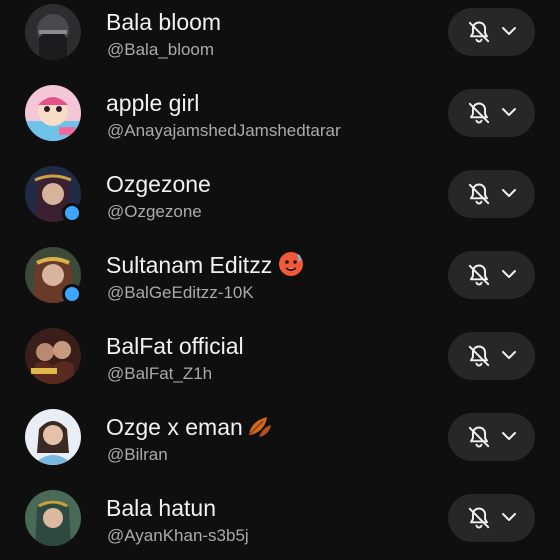 The height and width of the screenshot is (560, 560). I want to click on channel-name-text: Sultanam Editzz, so click(189, 265).